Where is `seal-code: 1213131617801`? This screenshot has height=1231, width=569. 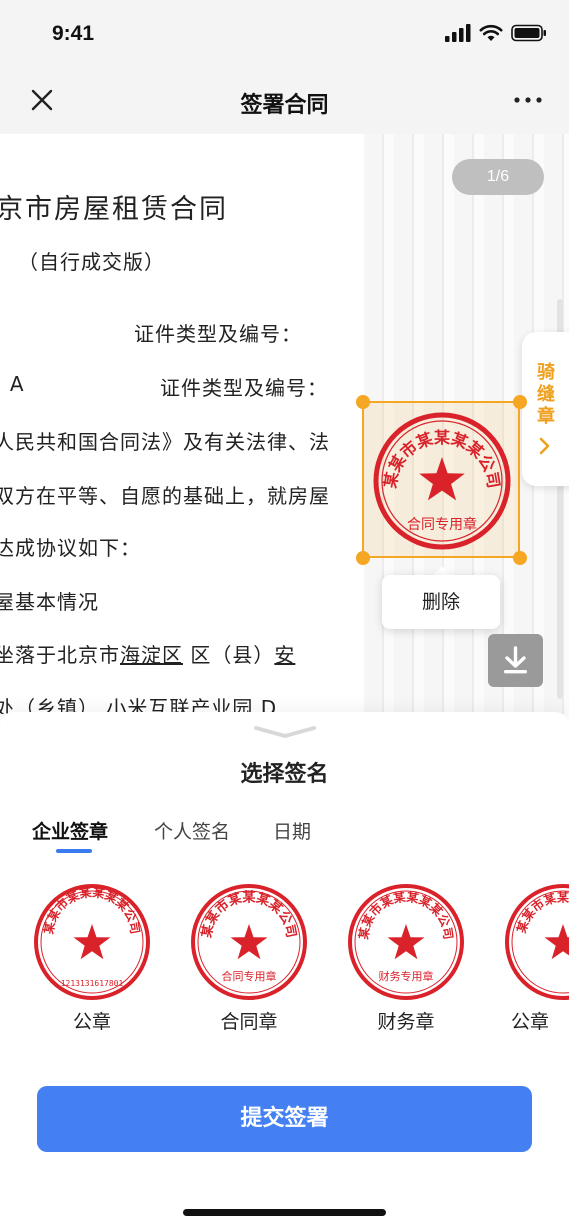 seal-code: 1213131617801 is located at coordinates (92, 983).